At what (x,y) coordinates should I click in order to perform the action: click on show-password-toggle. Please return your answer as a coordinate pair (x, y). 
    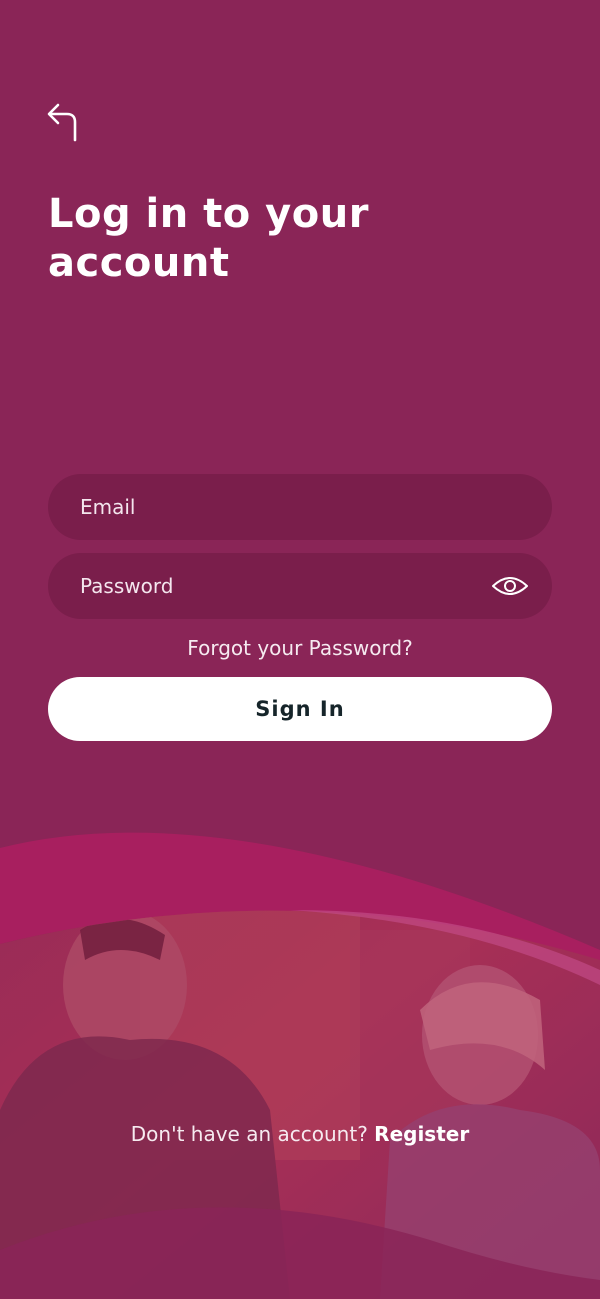
    Looking at the image, I should click on (510, 586).